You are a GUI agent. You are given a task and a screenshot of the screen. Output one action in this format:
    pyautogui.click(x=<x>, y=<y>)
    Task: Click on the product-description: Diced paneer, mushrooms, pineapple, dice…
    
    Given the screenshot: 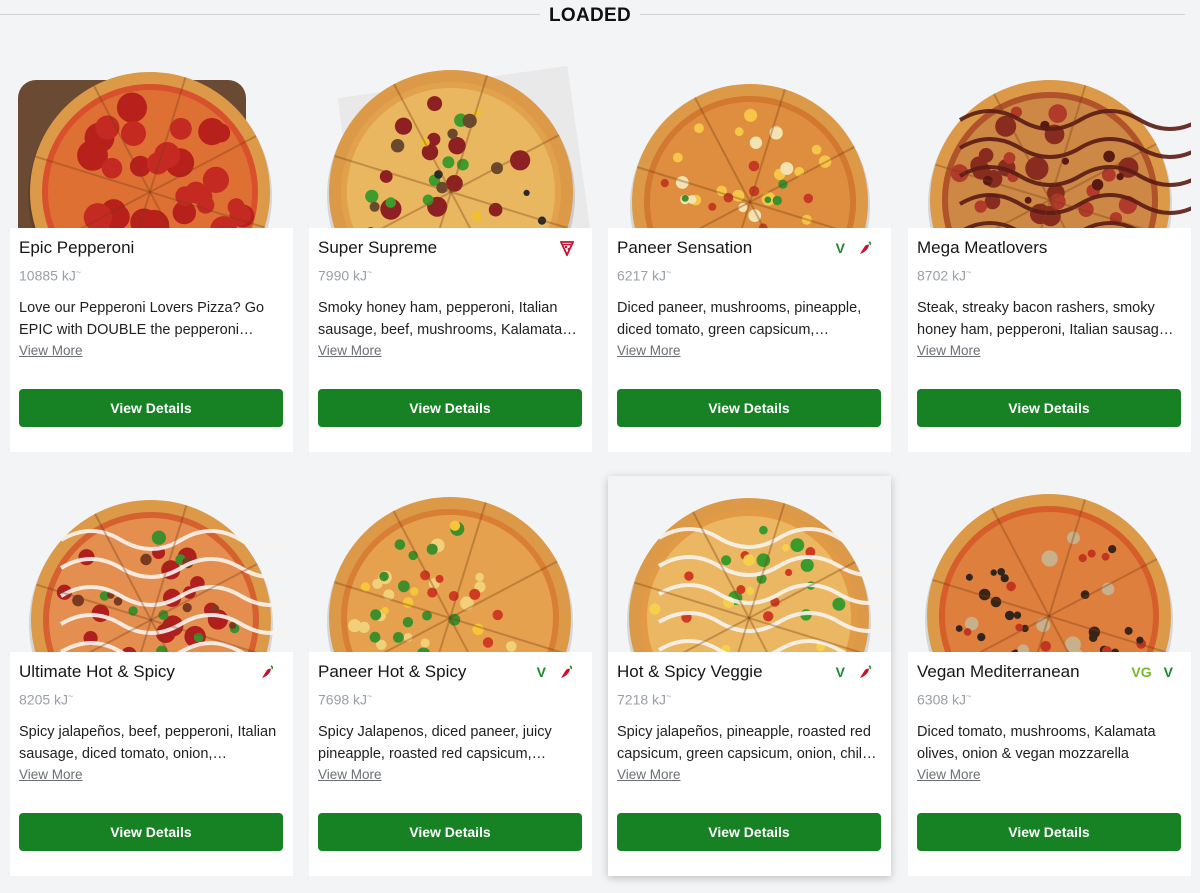 What is the action you would take?
    pyautogui.click(x=739, y=319)
    